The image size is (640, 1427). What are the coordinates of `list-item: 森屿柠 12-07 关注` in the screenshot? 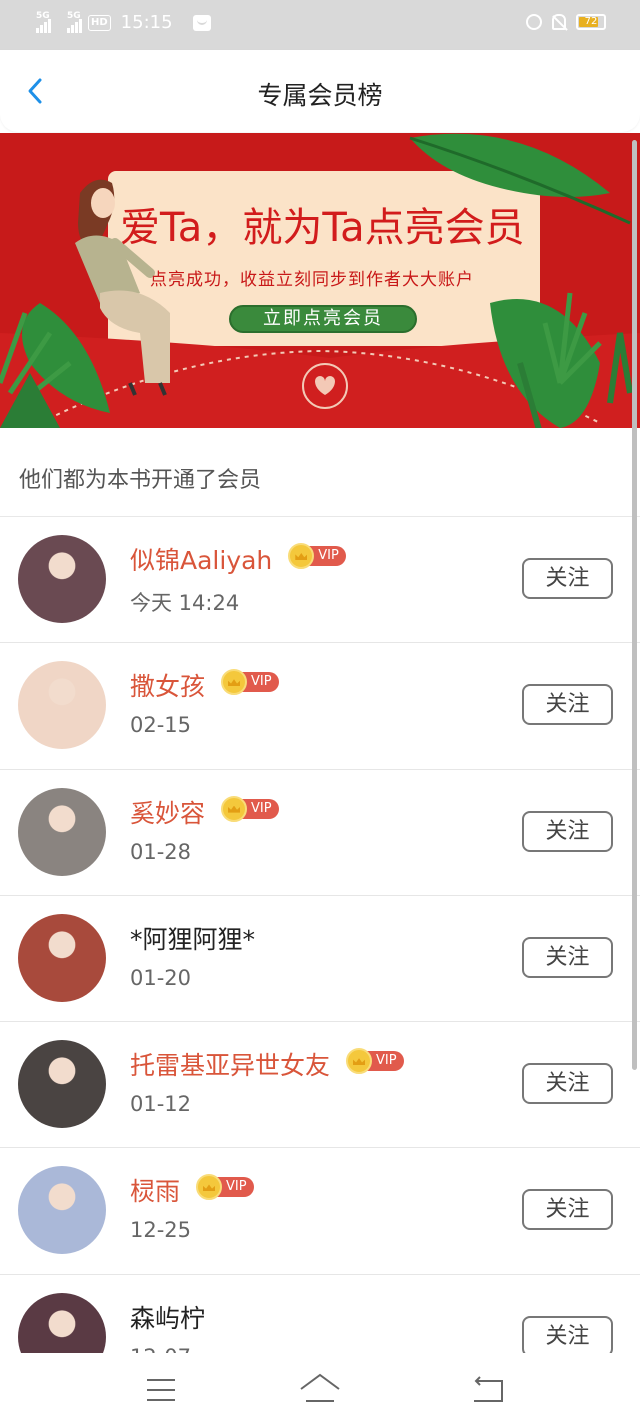 It's located at (320, 1314).